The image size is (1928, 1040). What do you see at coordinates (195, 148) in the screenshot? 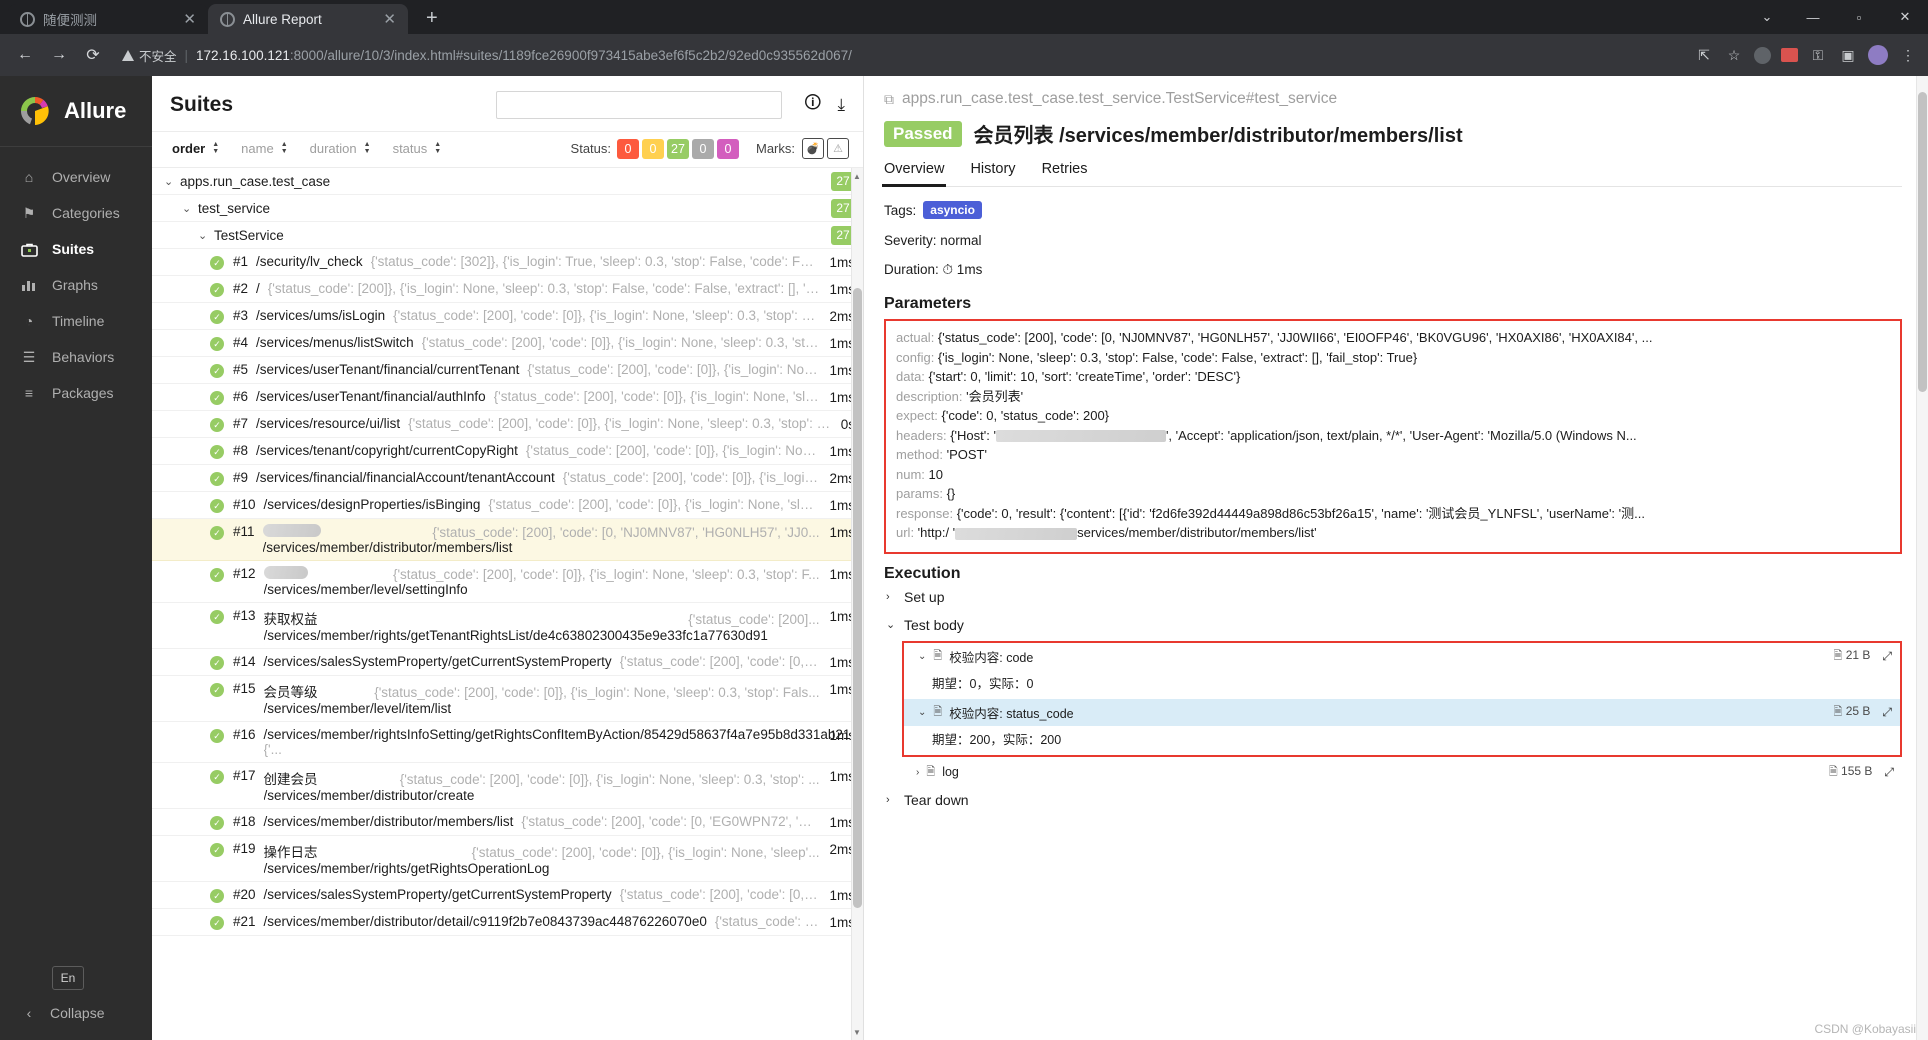
I see `sort-order: order ▲ ▼` at bounding box center [195, 148].